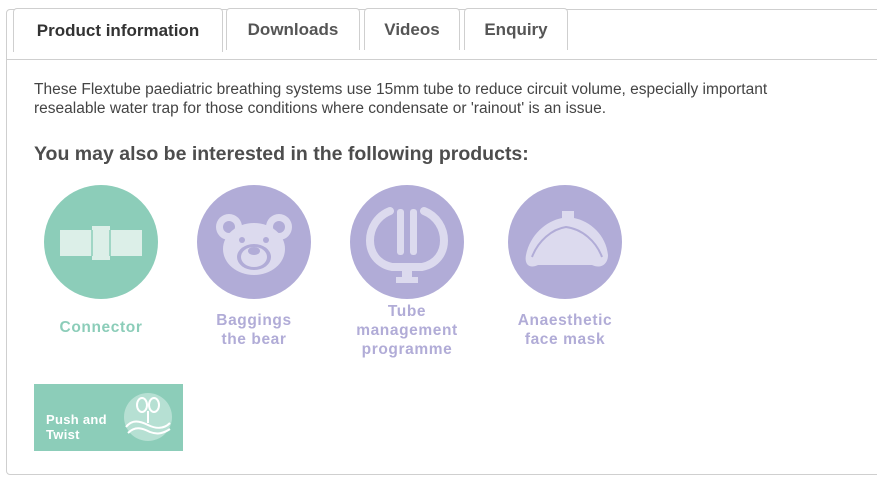  I want to click on tab-downloads: Downloads, so click(293, 29).